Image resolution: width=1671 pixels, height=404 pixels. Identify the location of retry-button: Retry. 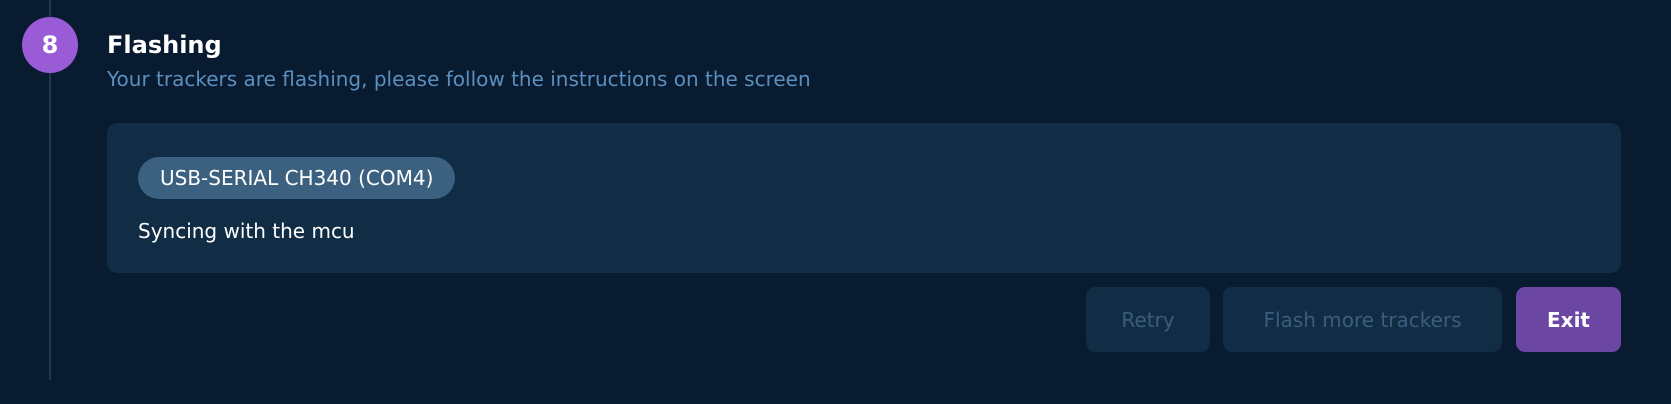
(1148, 319).